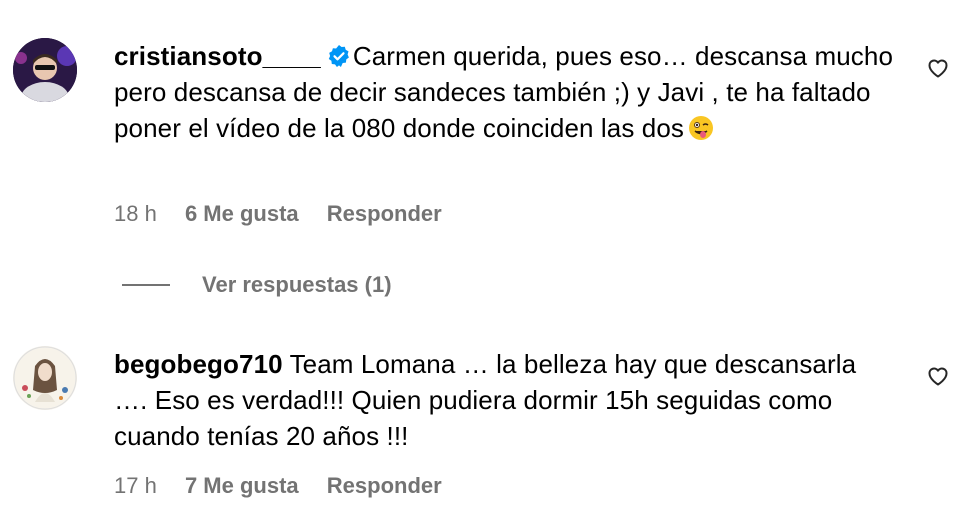 The image size is (970, 524). Describe the element at coordinates (217, 56) in the screenshot. I see `comment-username: cristiansoto____` at that location.